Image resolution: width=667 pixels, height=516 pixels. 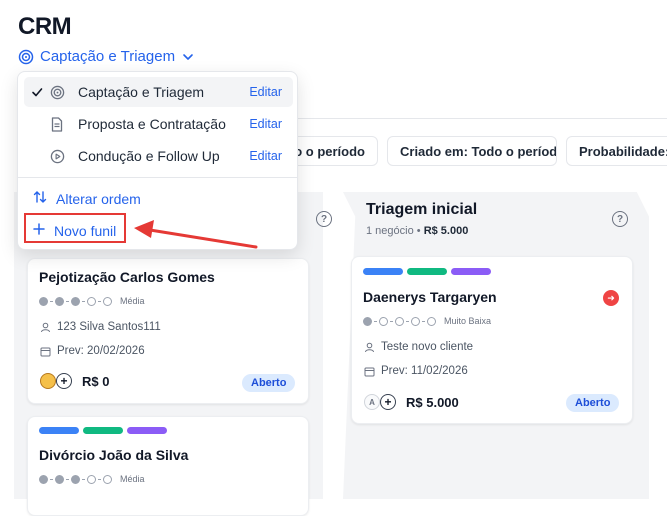 What do you see at coordinates (98, 198) in the screenshot?
I see `reorder-label: Alterar ordem` at bounding box center [98, 198].